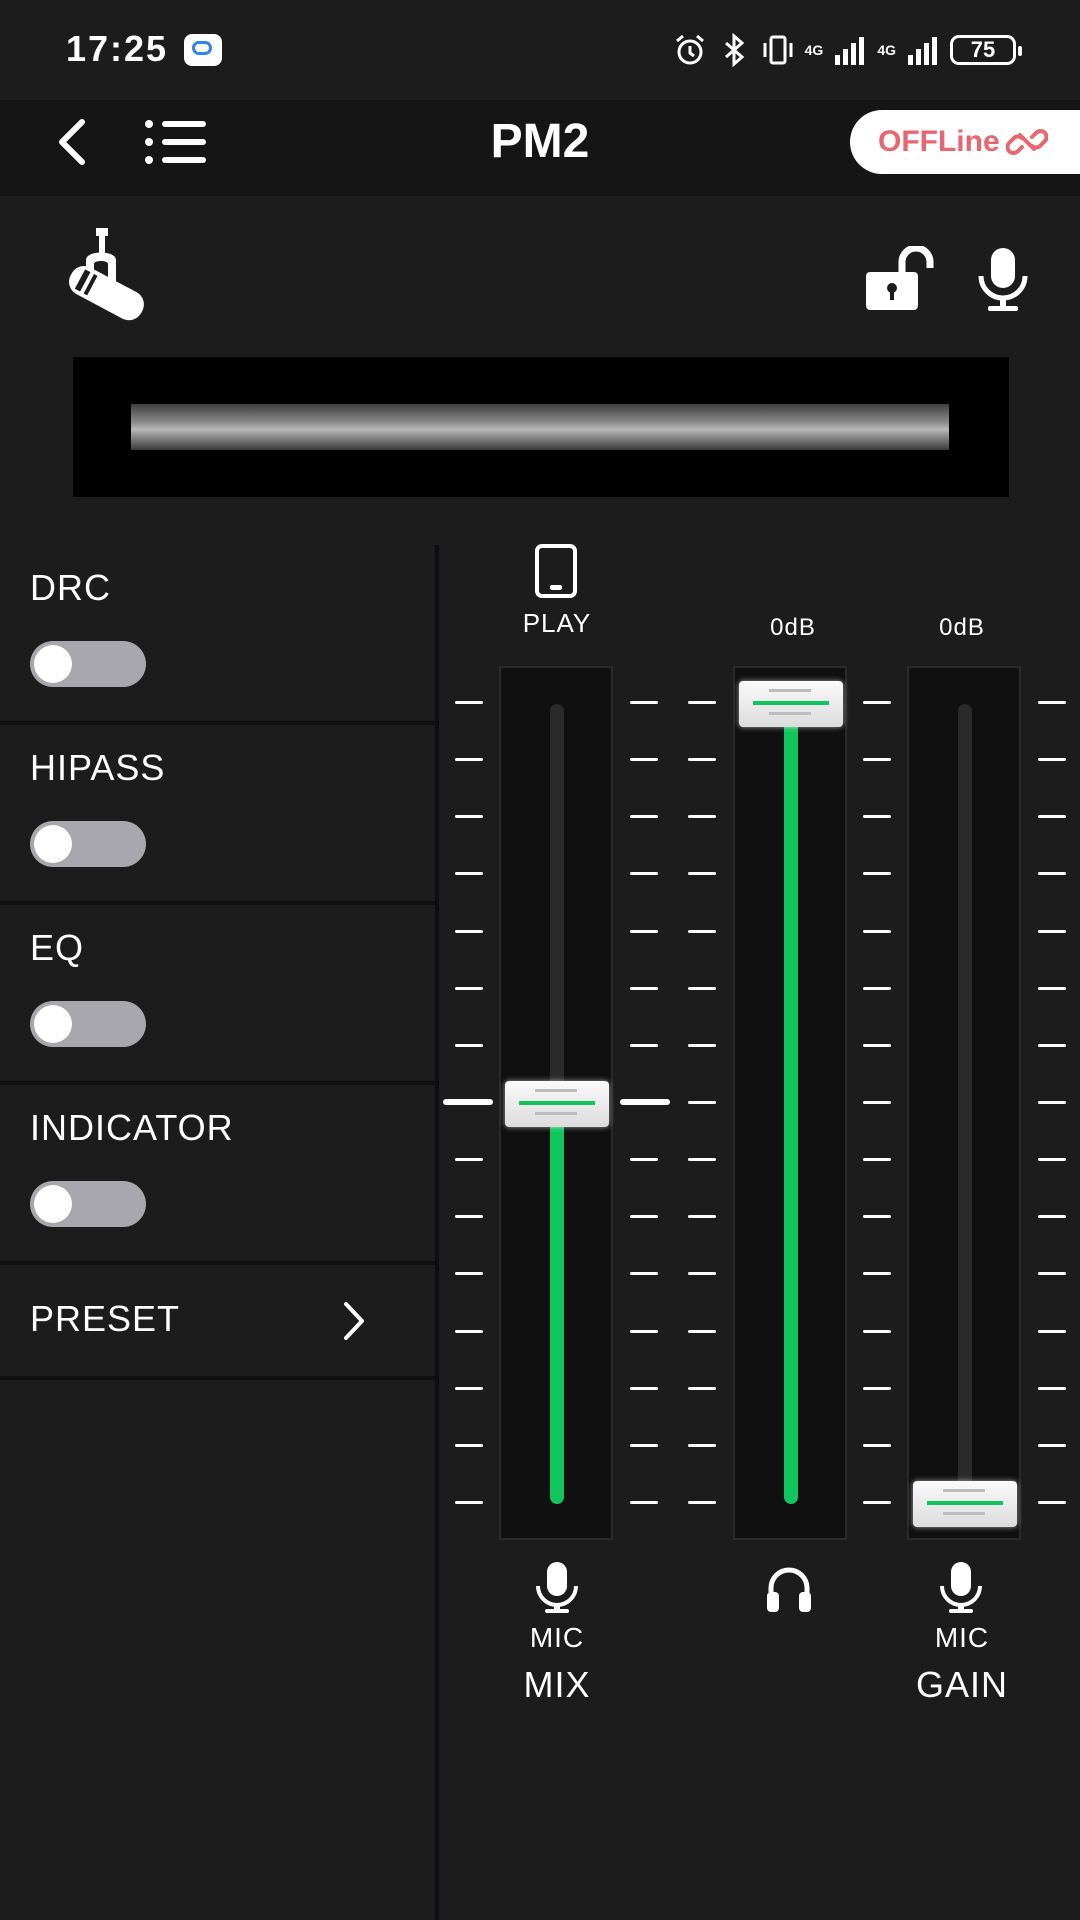  I want to click on headphone-fader-track, so click(790, 1103).